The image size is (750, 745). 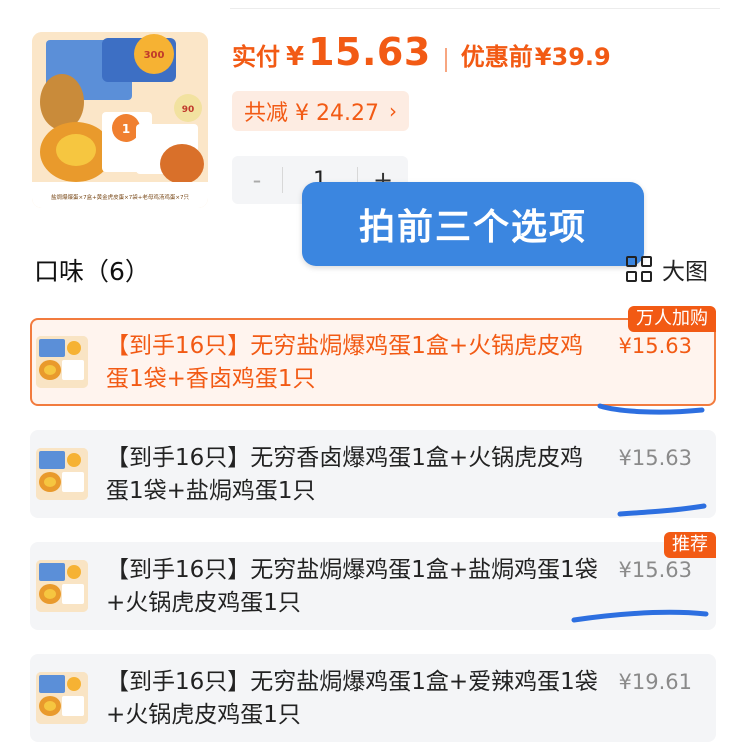 I want to click on badge-mid-text: 1, so click(x=126, y=129).